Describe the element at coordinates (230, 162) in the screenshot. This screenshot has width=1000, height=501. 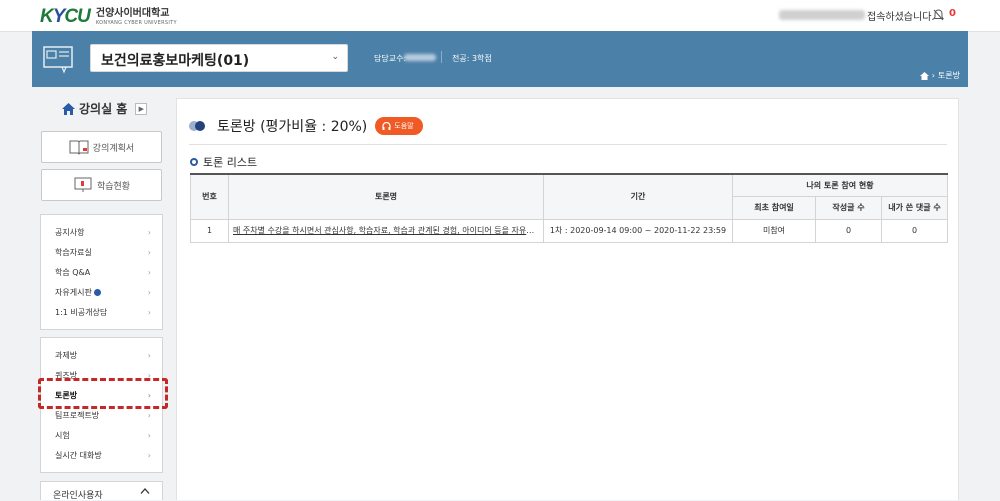
I see `section-title: 토론 리스트` at that location.